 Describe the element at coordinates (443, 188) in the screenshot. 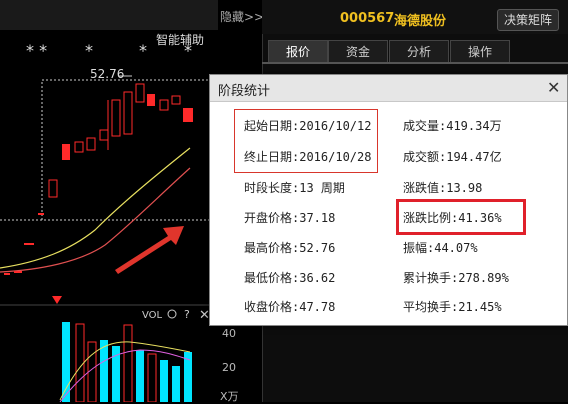

I see `stat-change-value: 涨跌值:13.98` at that location.